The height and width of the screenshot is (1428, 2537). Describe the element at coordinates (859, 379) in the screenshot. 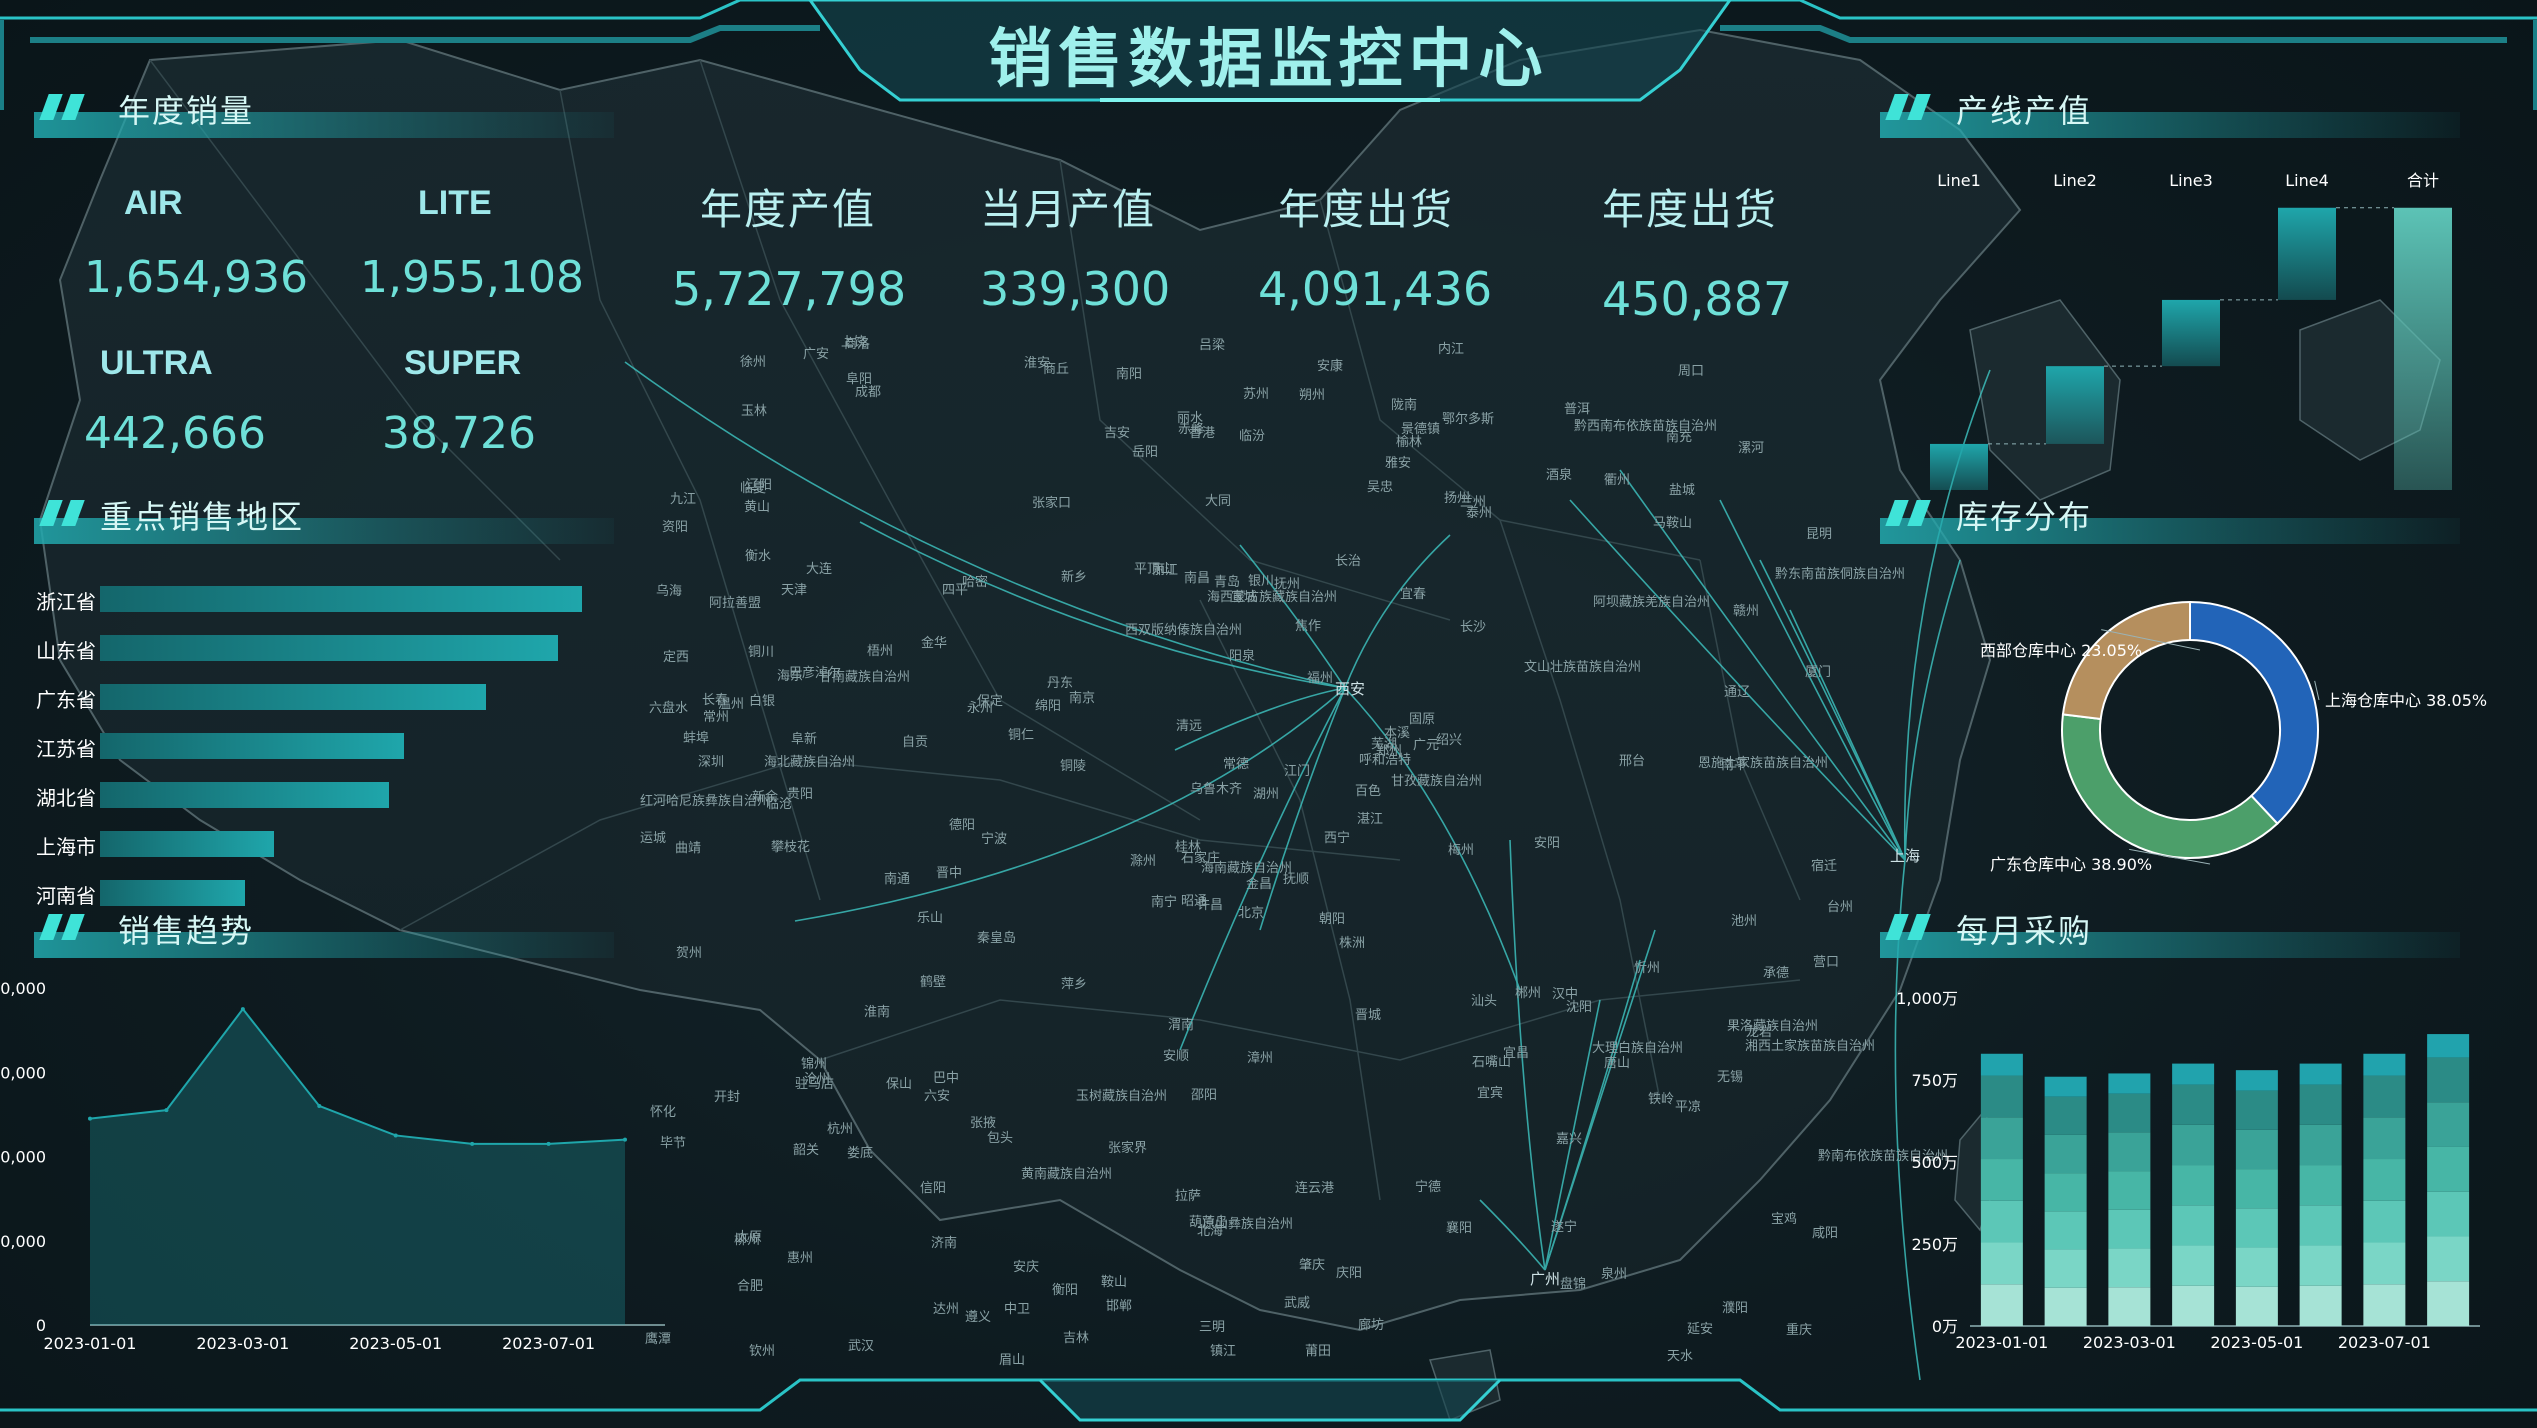

I see `map-city-label: 阜阳` at that location.